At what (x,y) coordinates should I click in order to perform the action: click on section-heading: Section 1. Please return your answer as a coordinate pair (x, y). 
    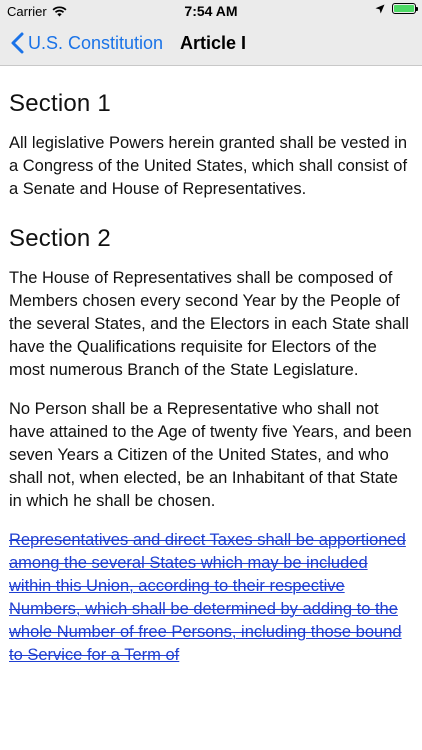
    Looking at the image, I should click on (60, 103).